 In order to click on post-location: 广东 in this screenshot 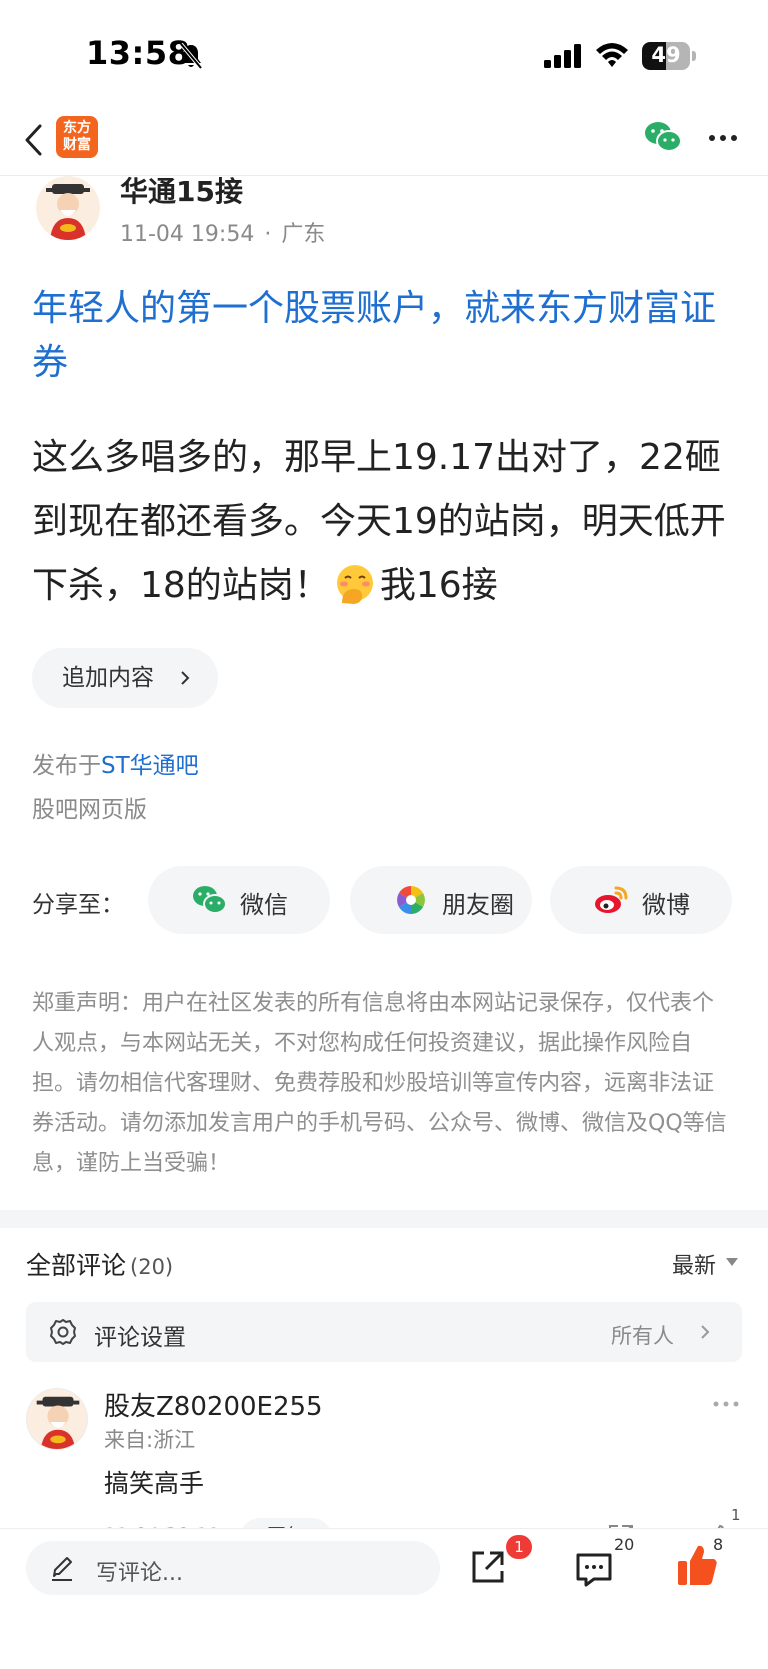, I will do `click(303, 234)`.